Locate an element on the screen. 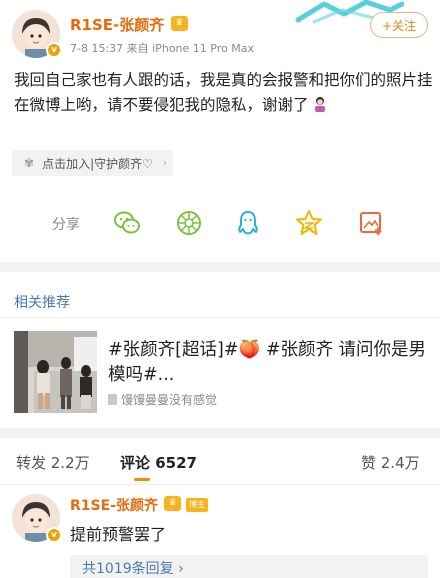  related-title: 相关推荐 is located at coordinates (42, 303).